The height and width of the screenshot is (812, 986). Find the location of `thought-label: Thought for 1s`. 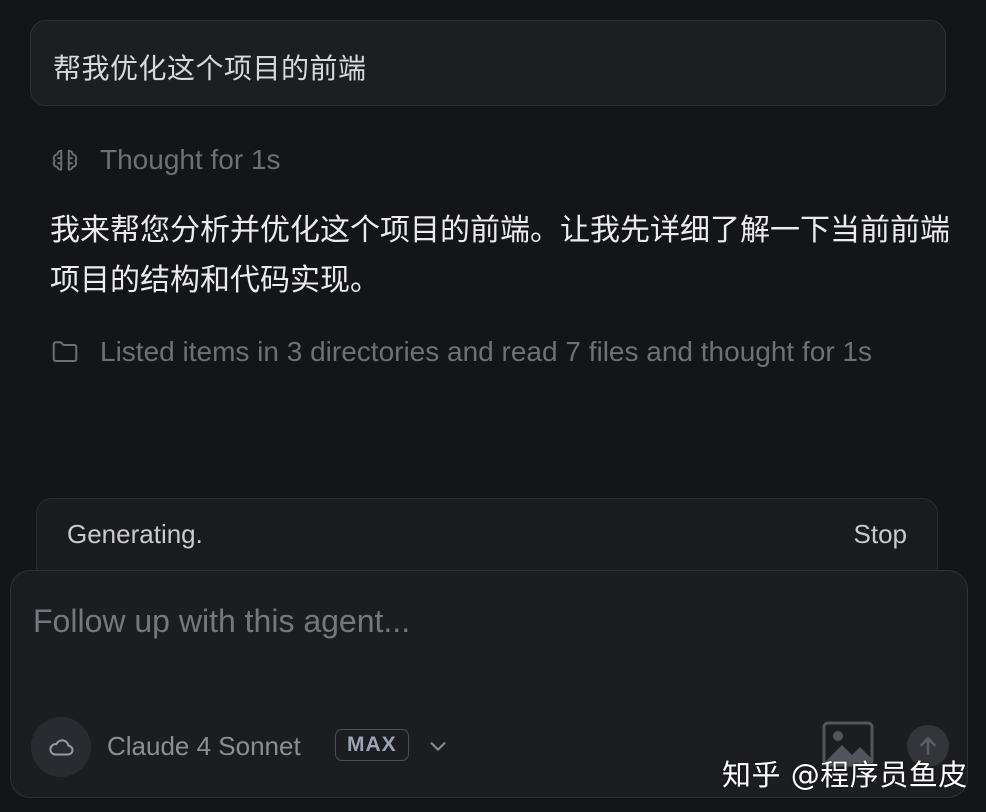

thought-label: Thought for 1s is located at coordinates (190, 159).